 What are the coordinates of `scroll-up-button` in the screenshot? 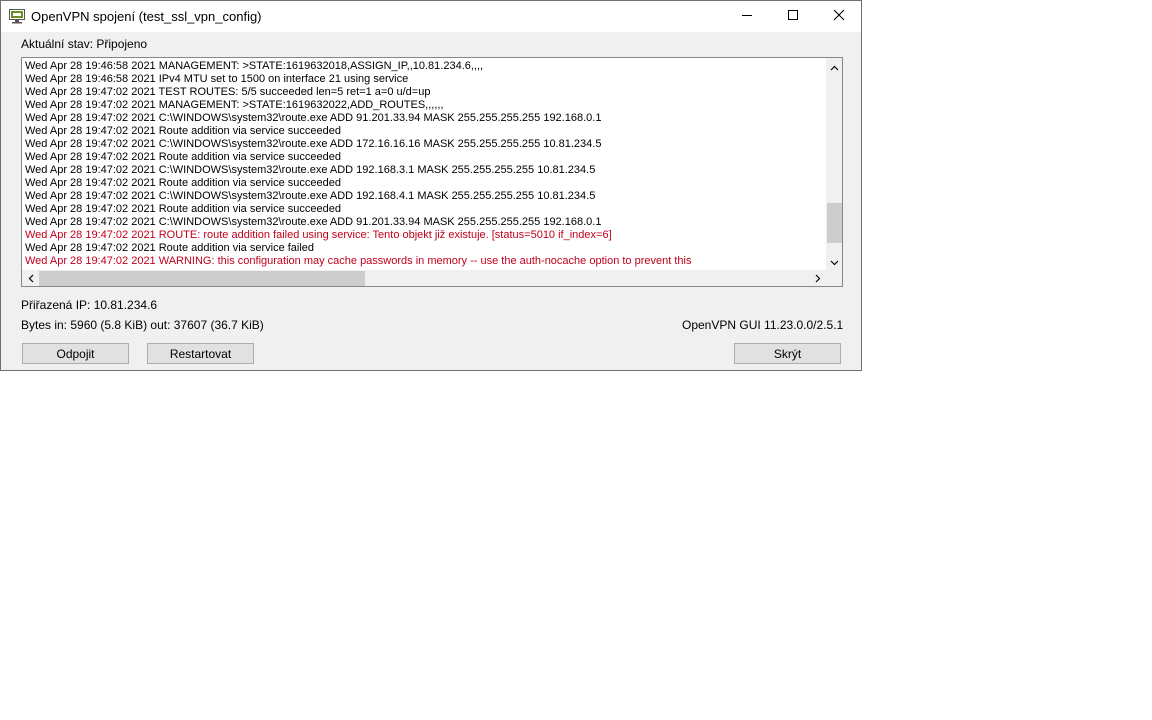 It's located at (834, 67).